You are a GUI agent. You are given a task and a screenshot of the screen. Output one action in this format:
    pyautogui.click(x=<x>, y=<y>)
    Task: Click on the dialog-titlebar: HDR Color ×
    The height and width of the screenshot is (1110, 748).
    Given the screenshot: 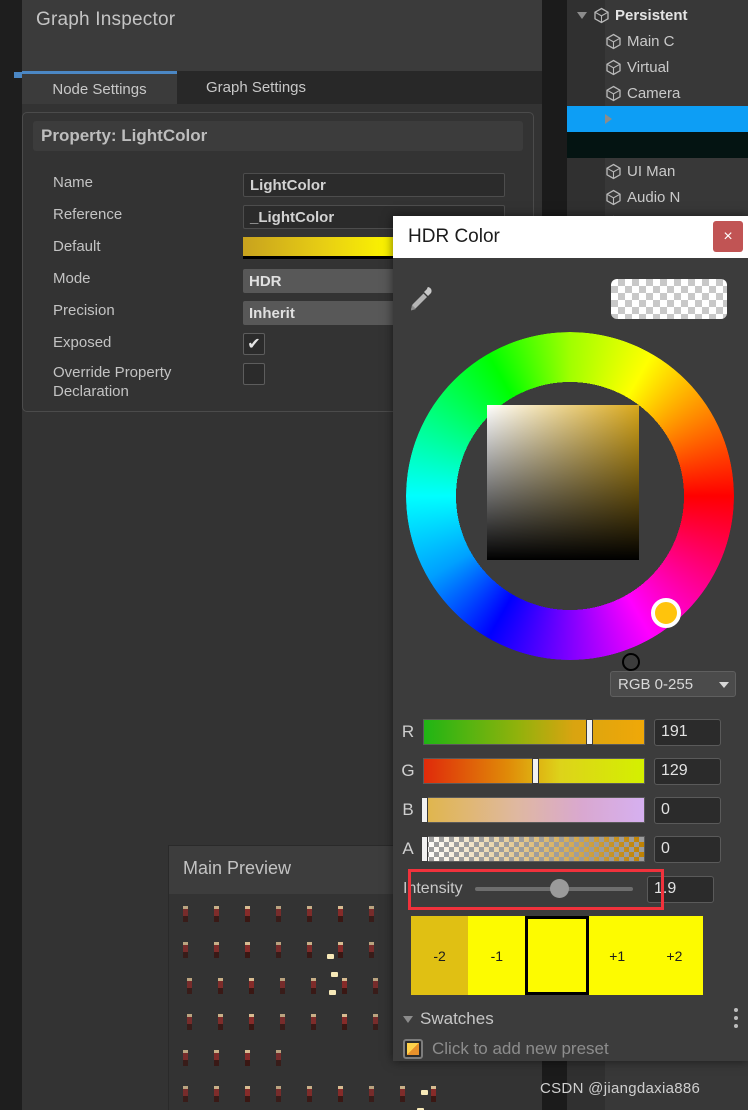 What is the action you would take?
    pyautogui.click(x=570, y=237)
    